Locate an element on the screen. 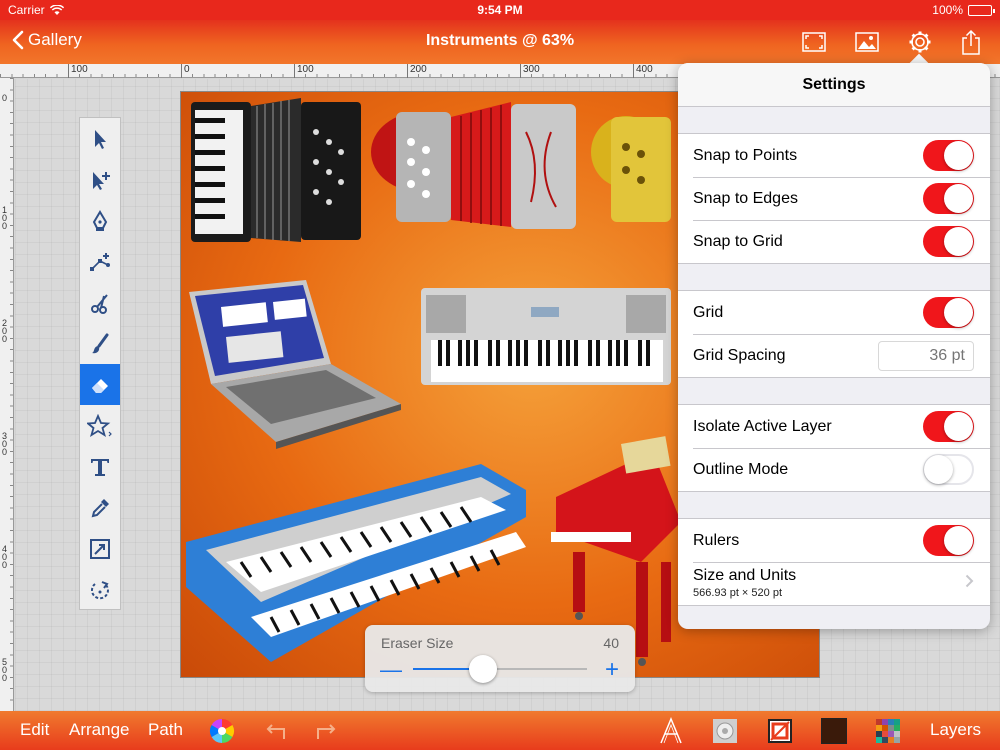 The width and height of the screenshot is (1000, 750). outline-mode-toggle is located at coordinates (948, 469).